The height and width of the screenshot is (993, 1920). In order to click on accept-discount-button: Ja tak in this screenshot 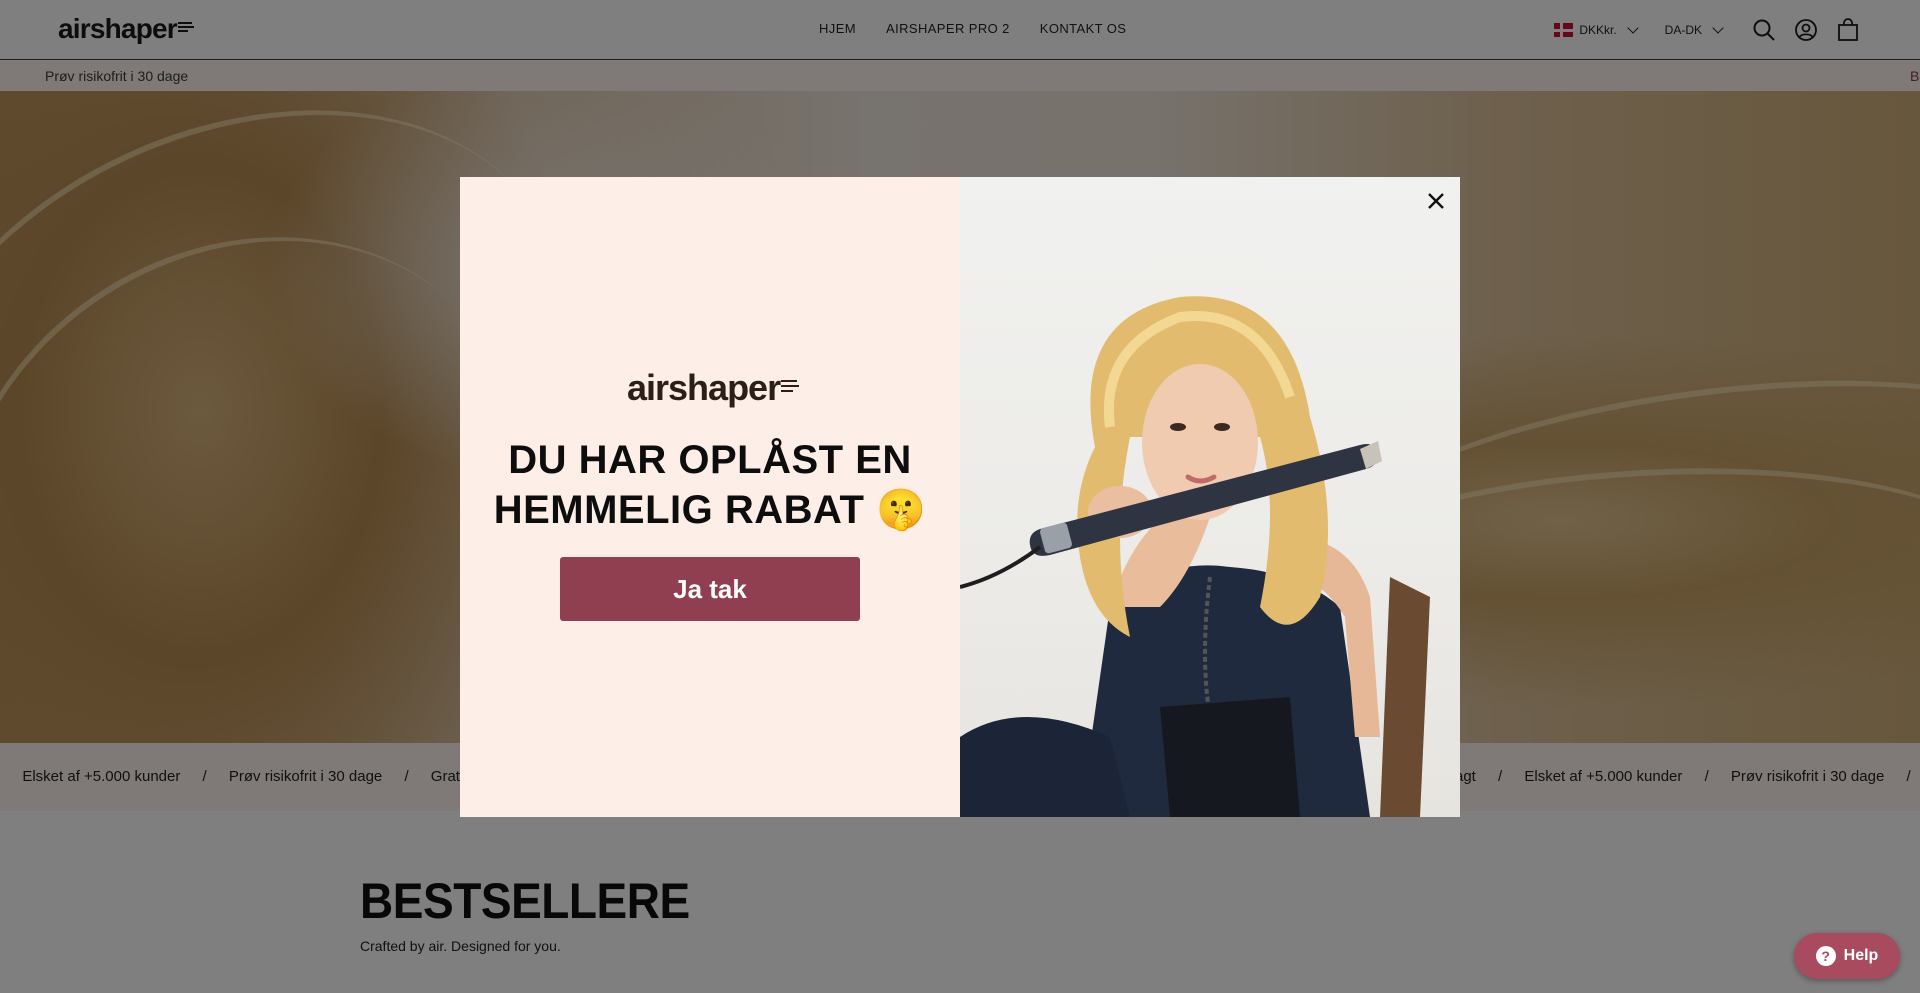, I will do `click(710, 589)`.